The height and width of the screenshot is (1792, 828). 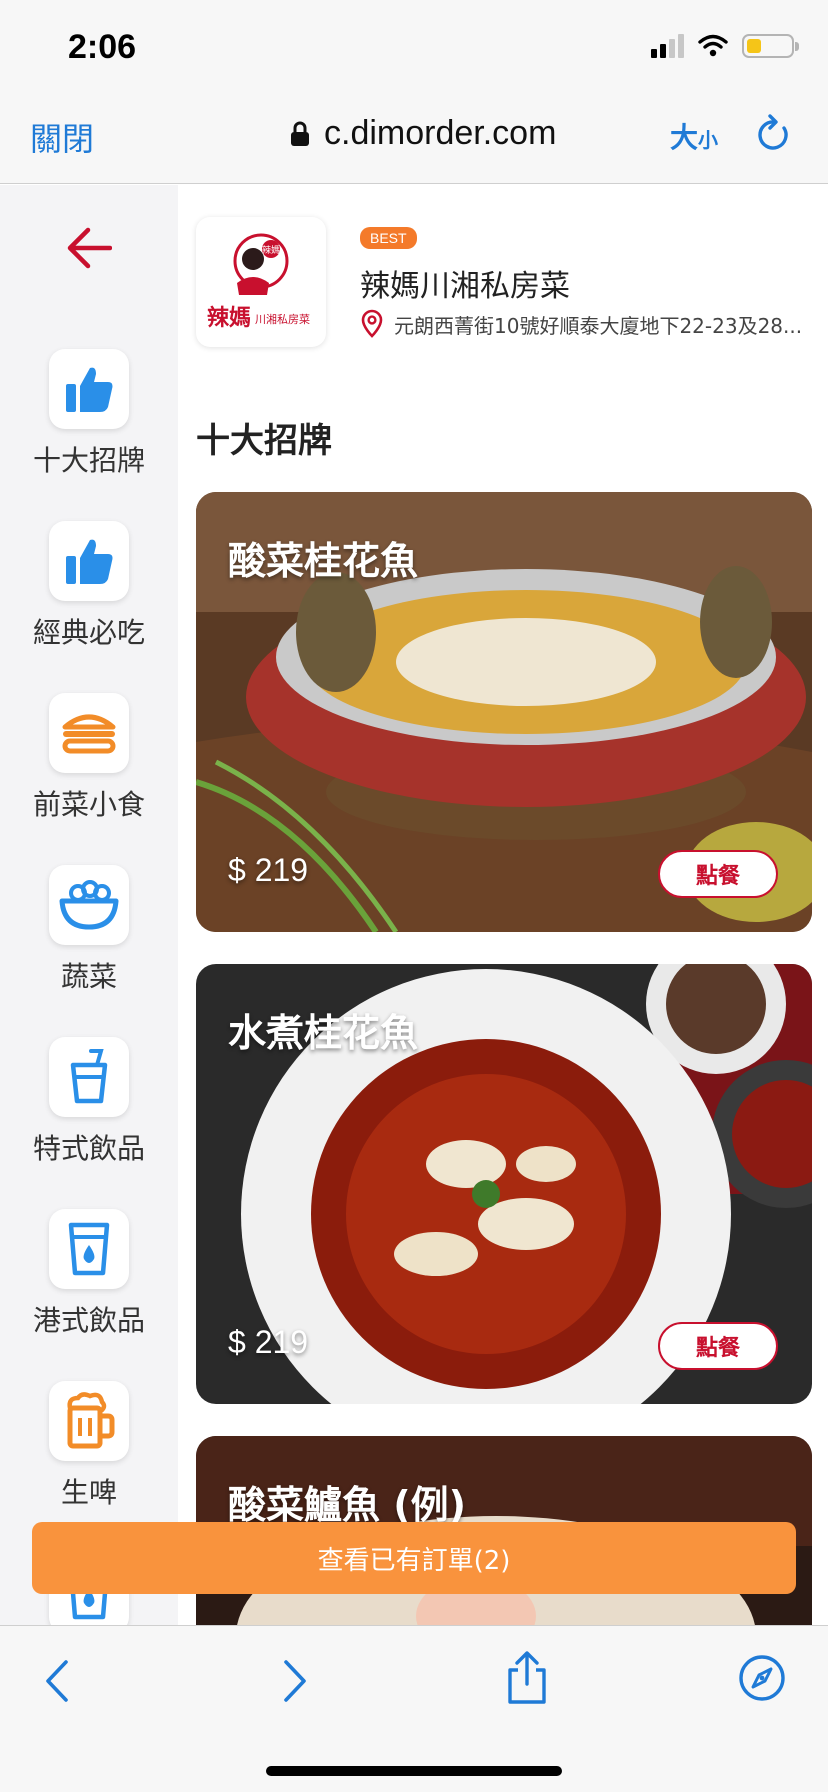 I want to click on sidebar-item-classic: 經典必吃, so click(x=89, y=586).